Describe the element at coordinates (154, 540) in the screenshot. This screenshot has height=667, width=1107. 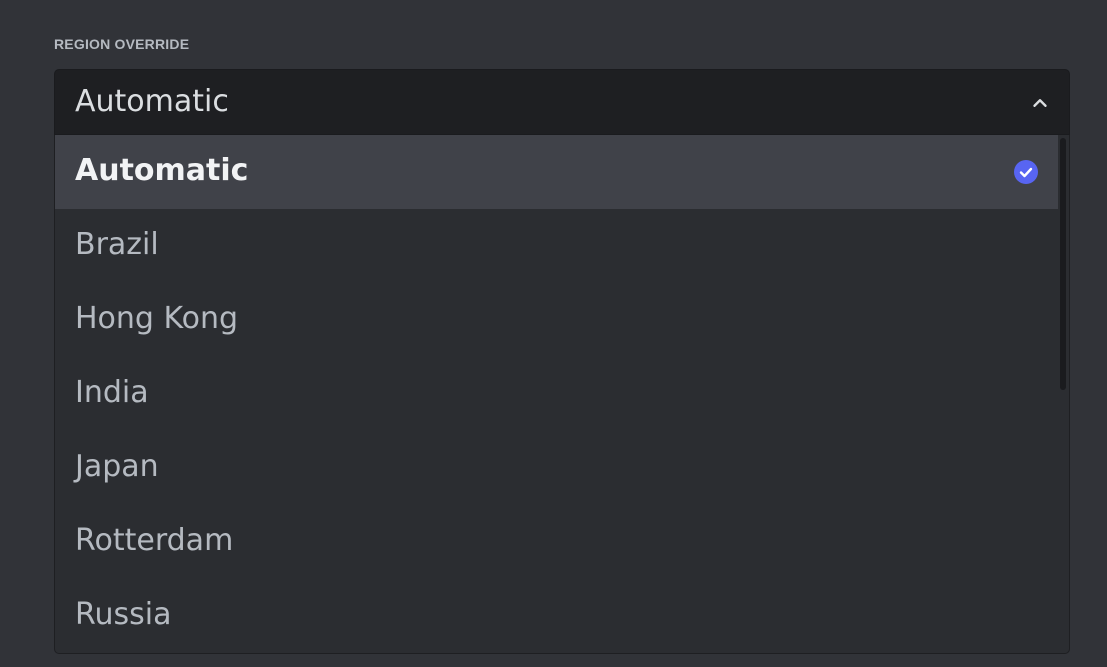
I see `option-label: Rotterdam` at that location.